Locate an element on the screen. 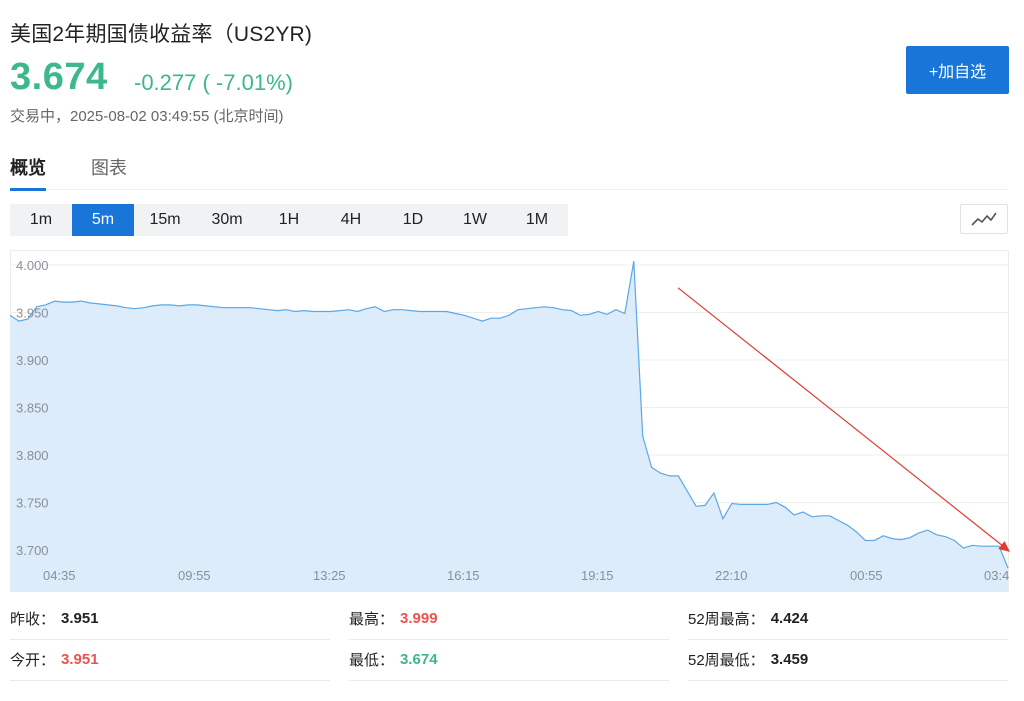 The image size is (1024, 701). stat-label: 昨收： is located at coordinates (33, 619).